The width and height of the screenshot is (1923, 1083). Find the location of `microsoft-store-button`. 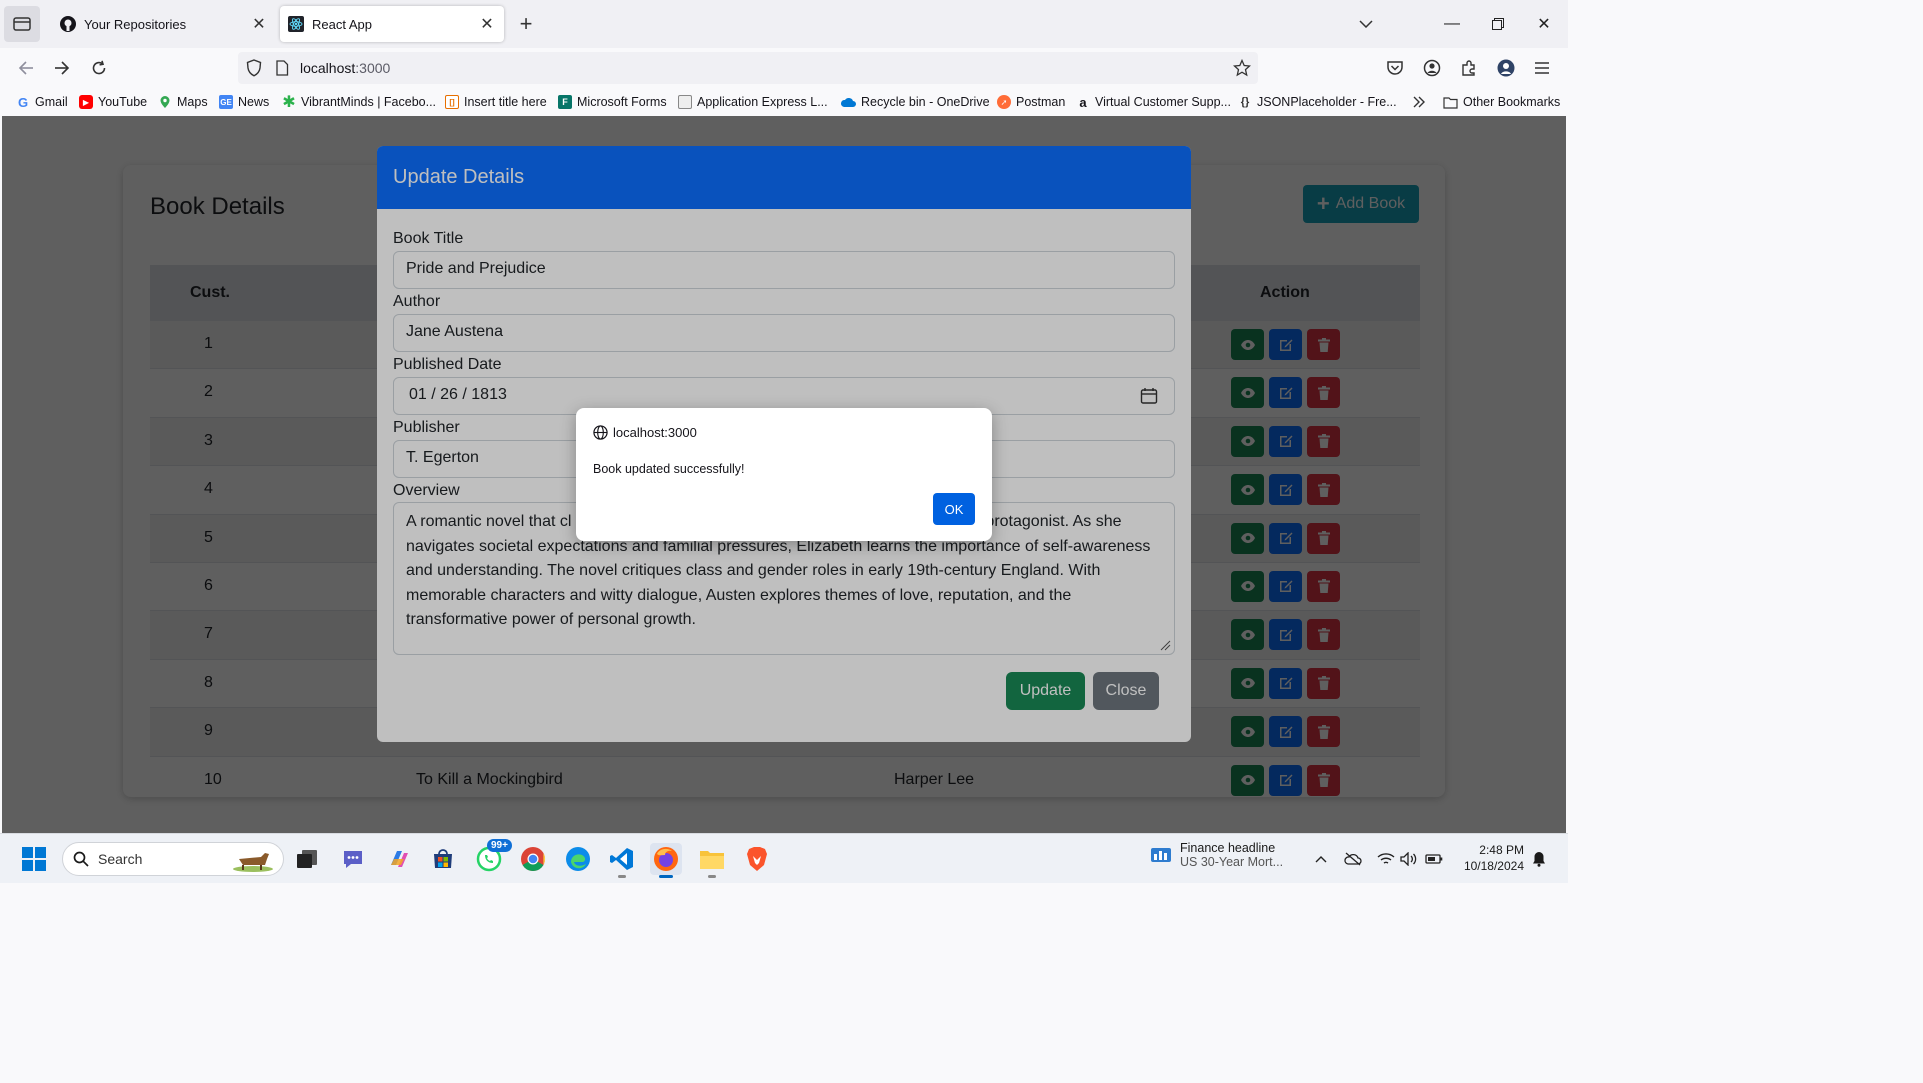

microsoft-store-button is located at coordinates (443, 859).